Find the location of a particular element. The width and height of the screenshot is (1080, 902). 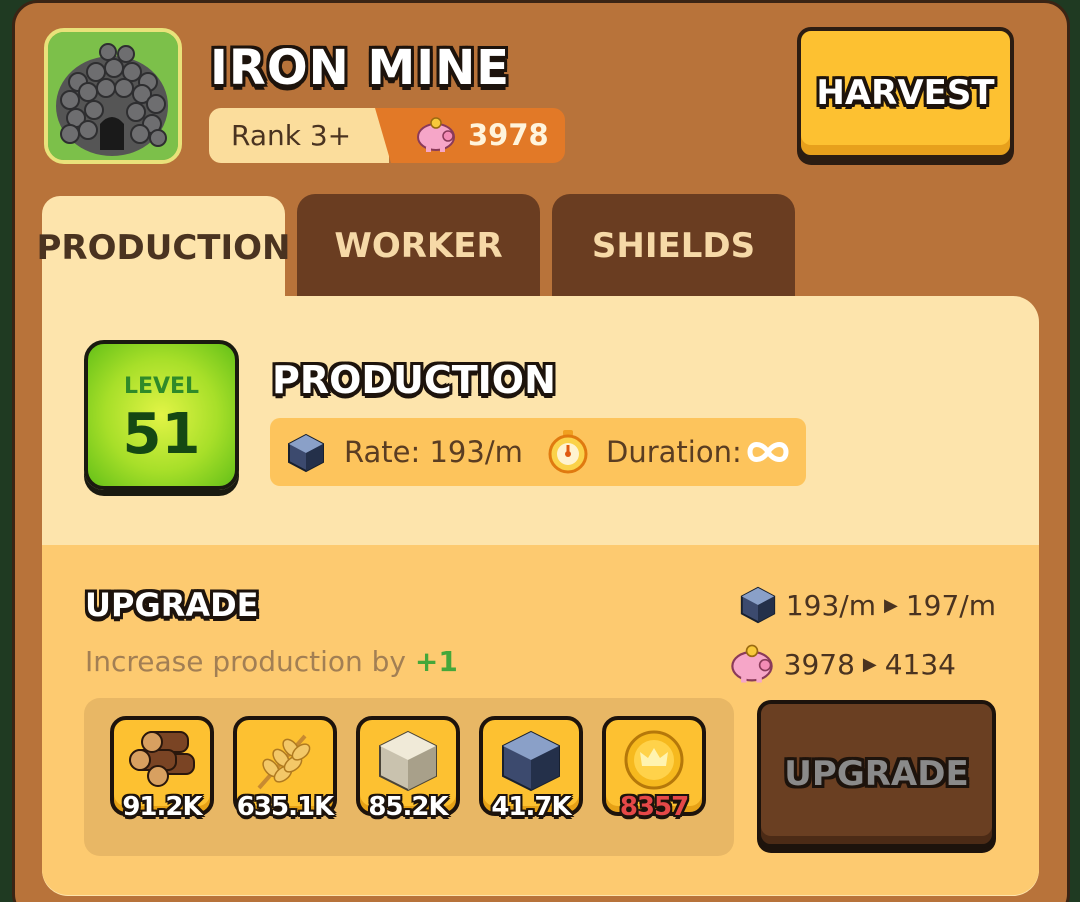

score-to: 4134 is located at coordinates (920, 664).